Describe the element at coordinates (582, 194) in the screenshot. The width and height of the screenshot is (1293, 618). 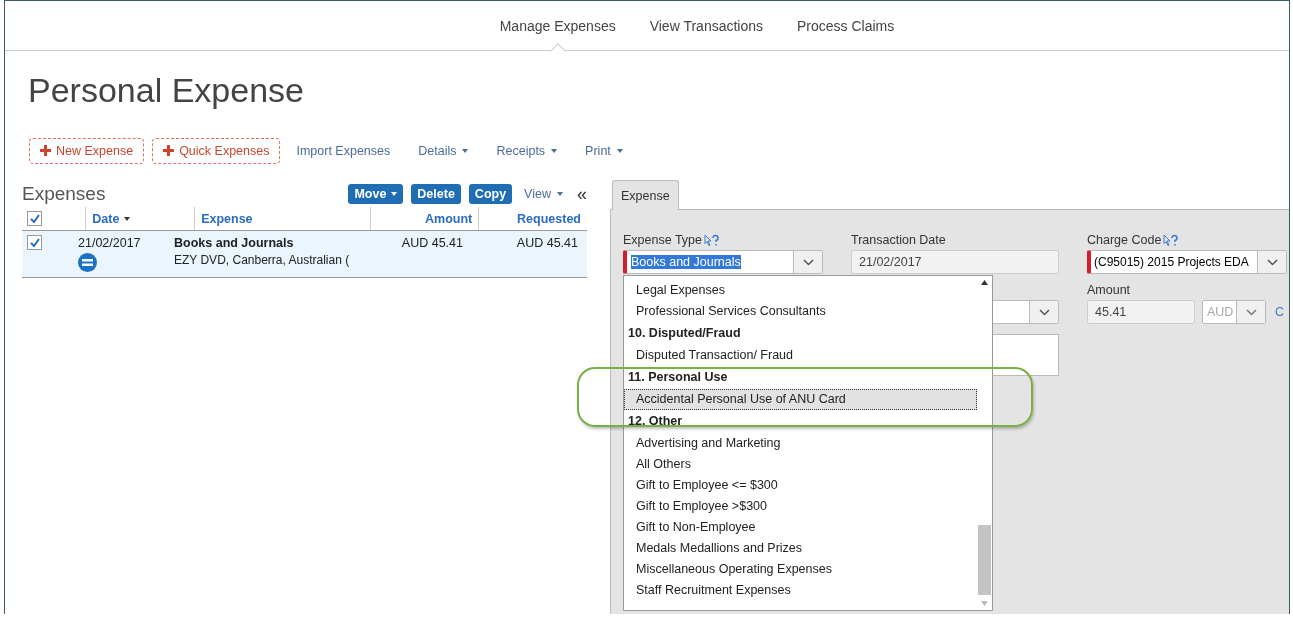
I see `collapse-button: «` at that location.